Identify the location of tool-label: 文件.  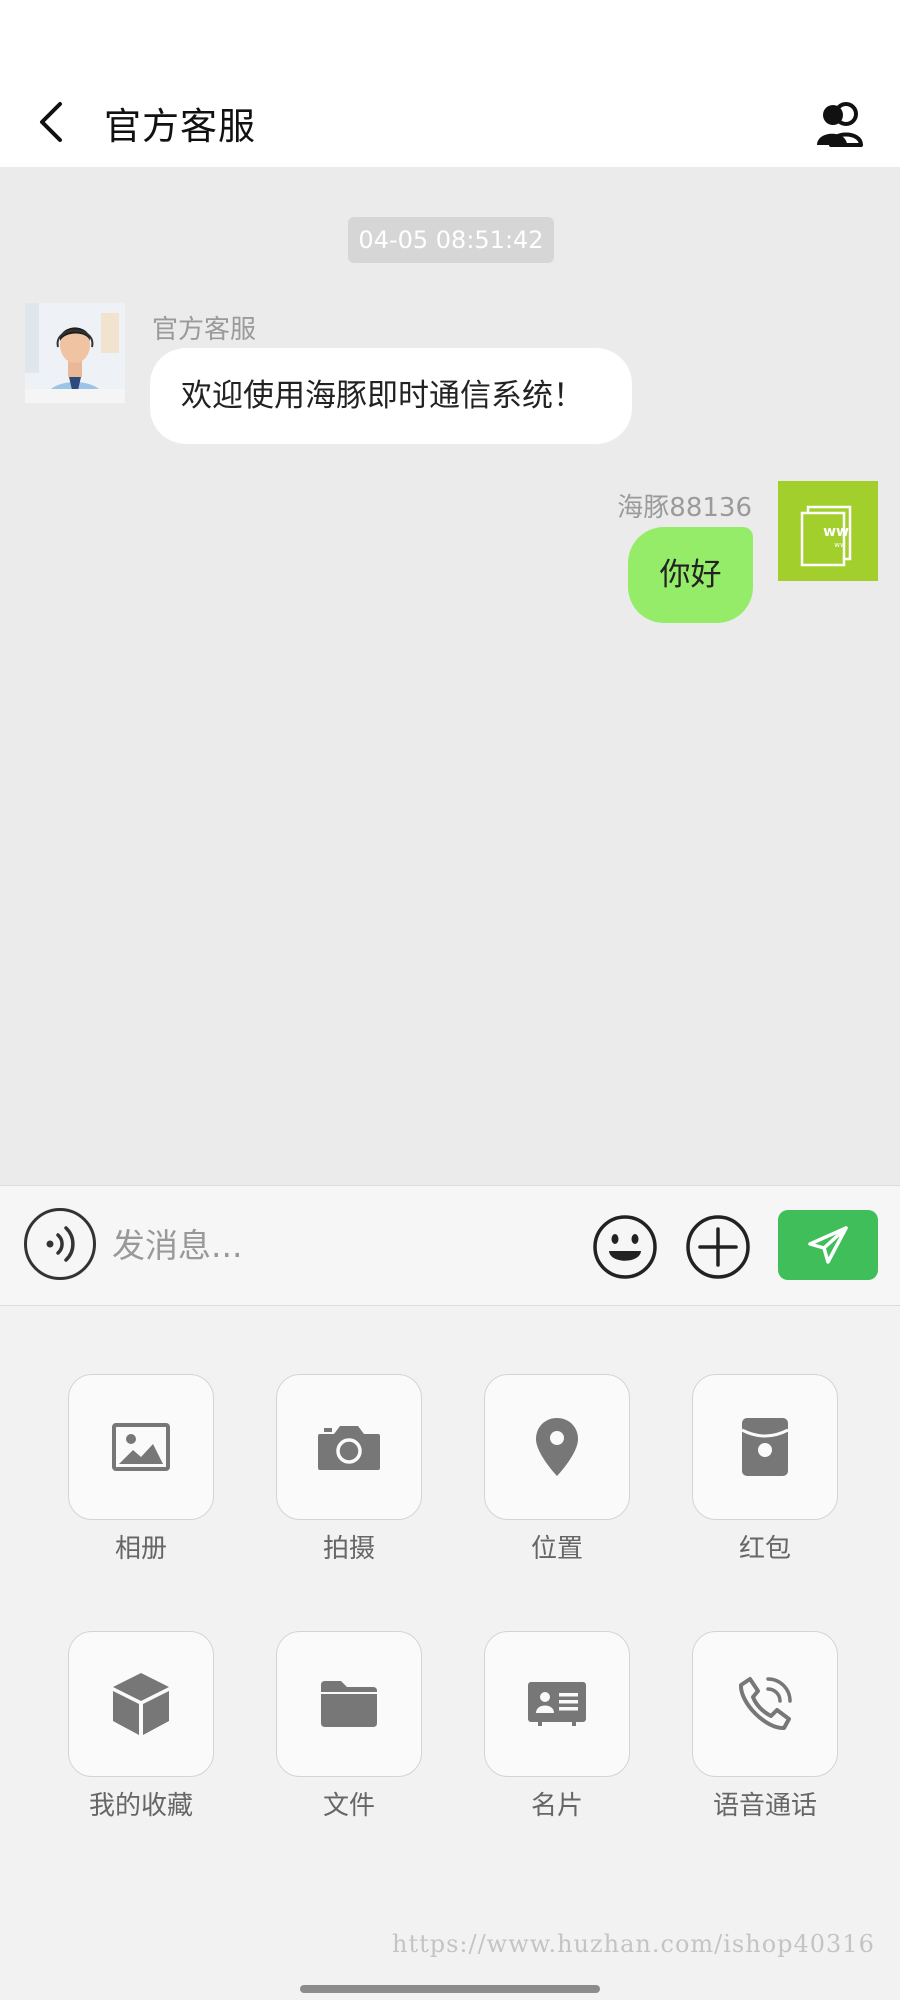
(348, 1806).